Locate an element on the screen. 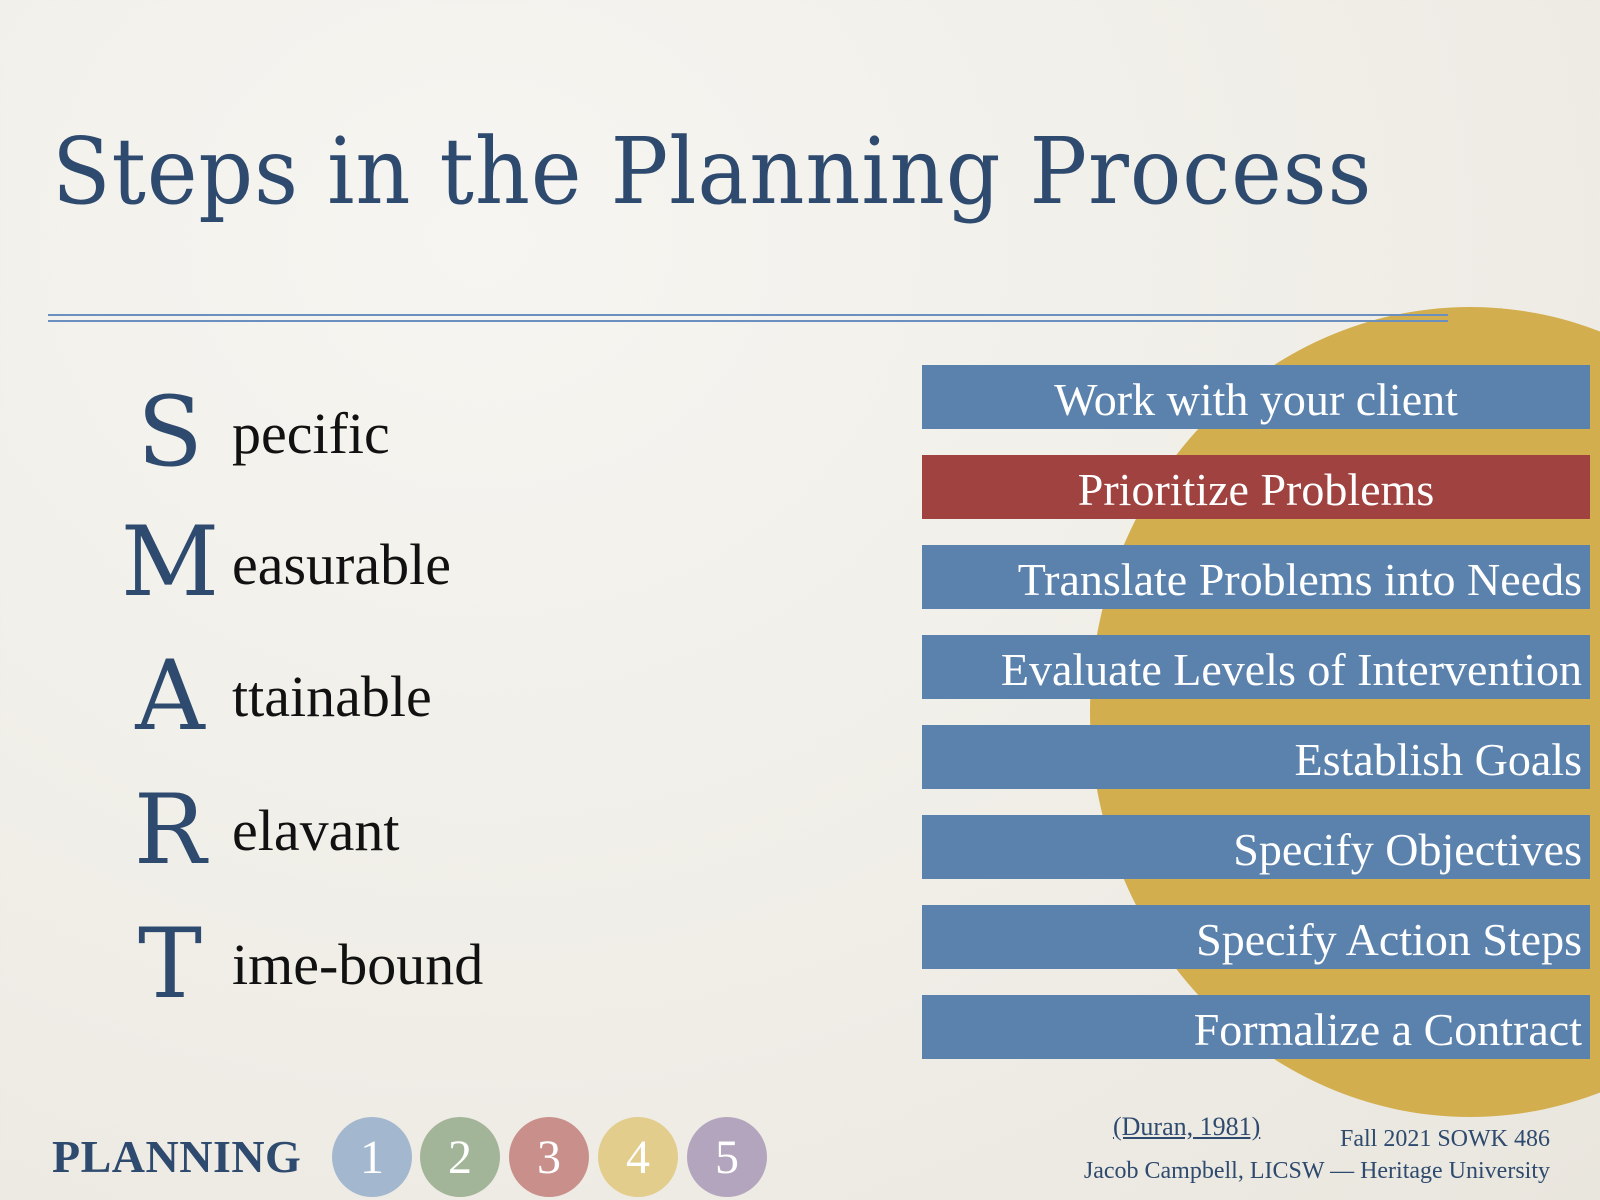  page-dot-5: 5 is located at coordinates (727, 1157).